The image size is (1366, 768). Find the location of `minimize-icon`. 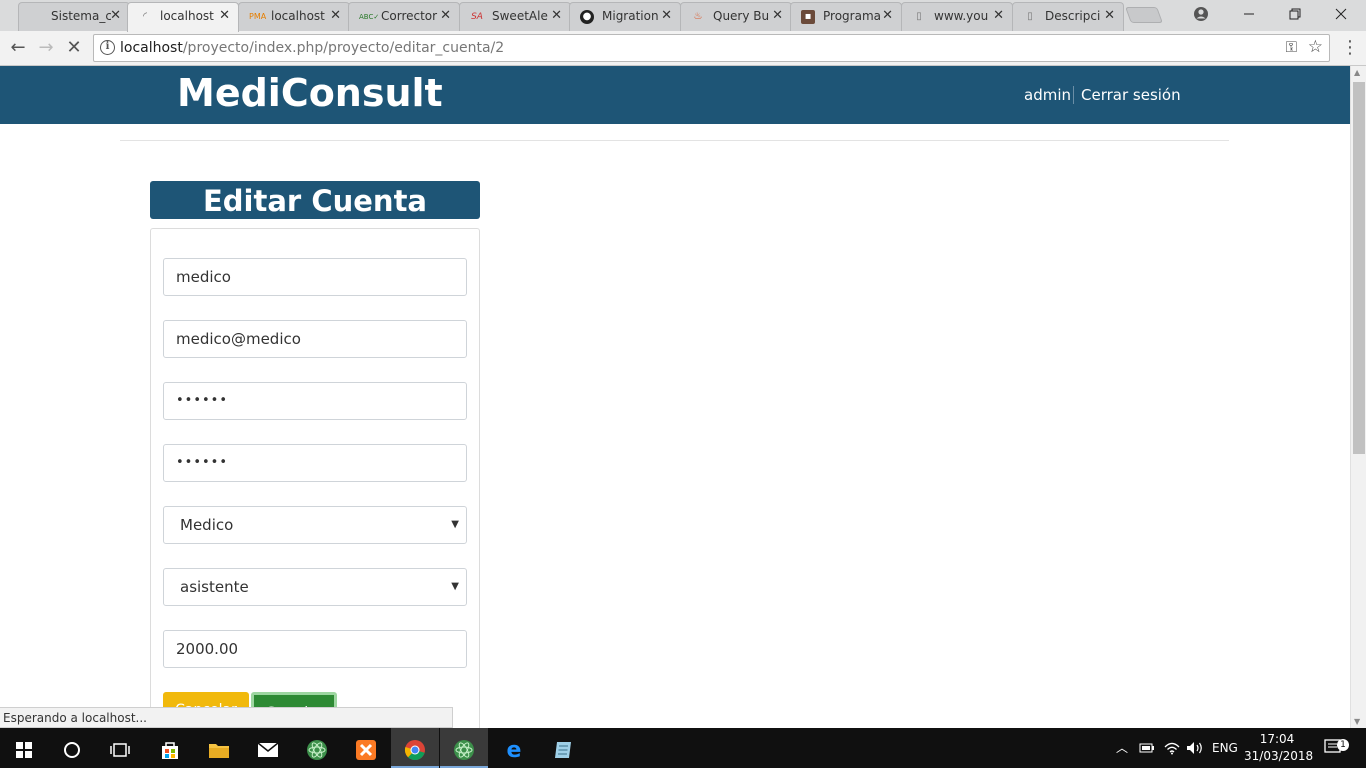

minimize-icon is located at coordinates (1249, 14).